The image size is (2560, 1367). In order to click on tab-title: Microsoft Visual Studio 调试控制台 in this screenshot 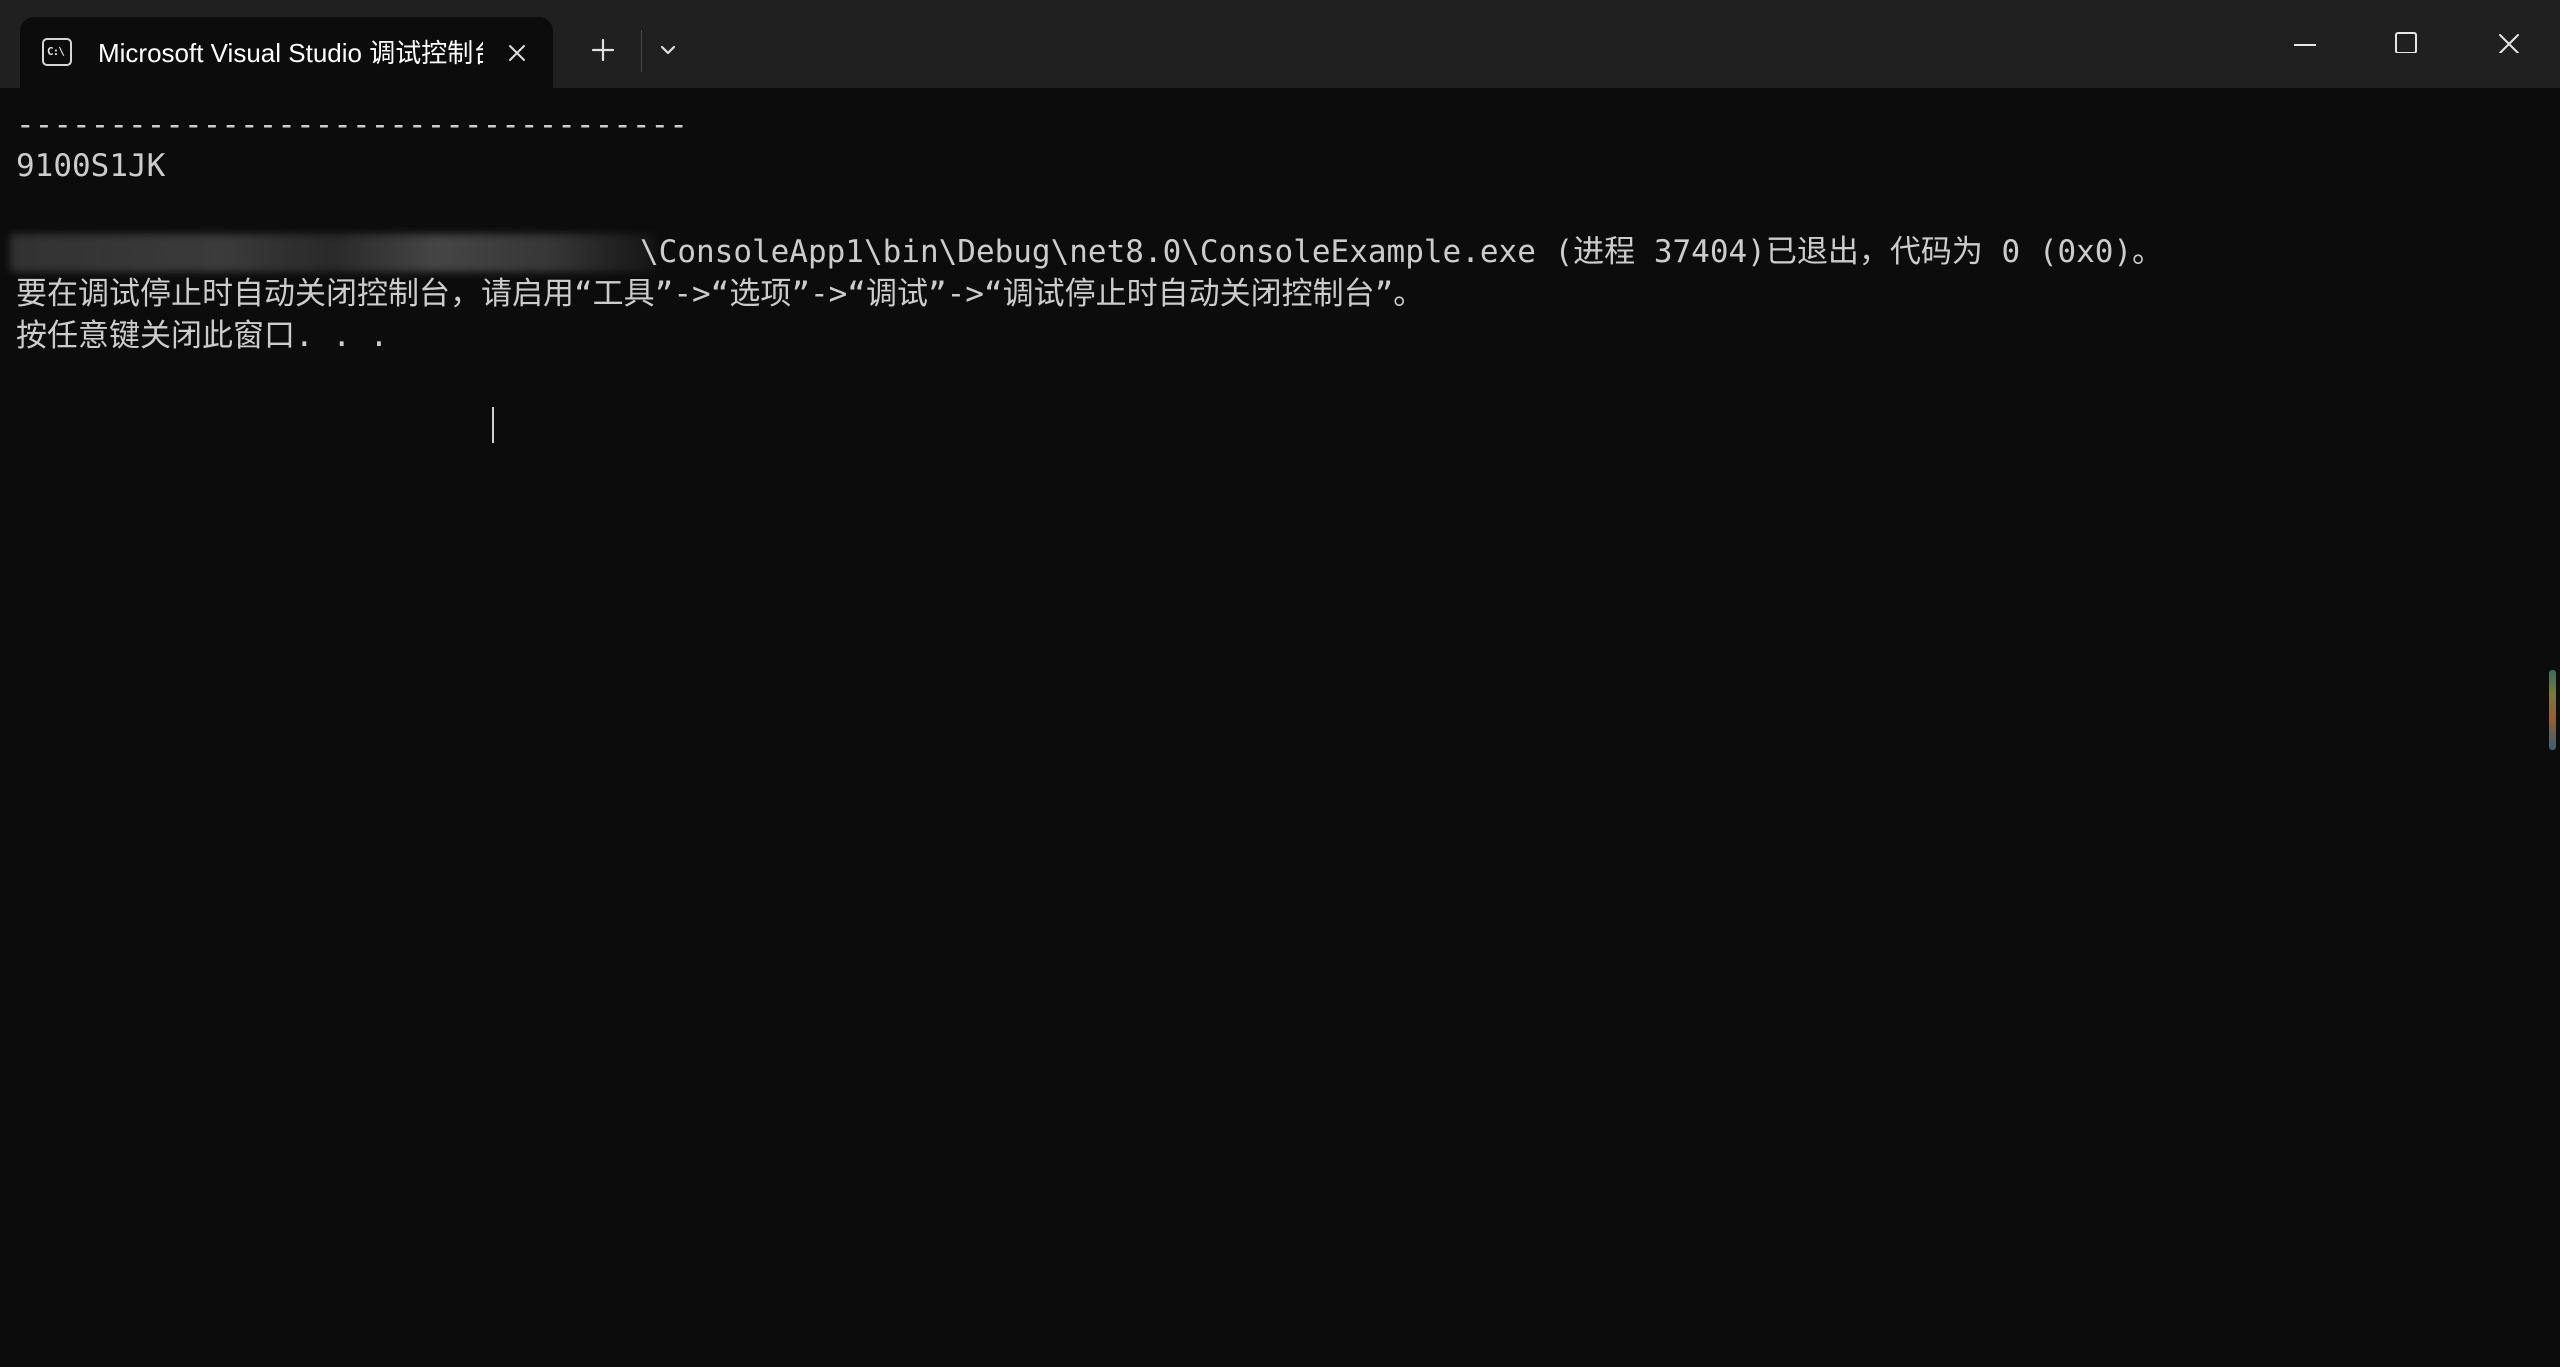, I will do `click(290, 53)`.